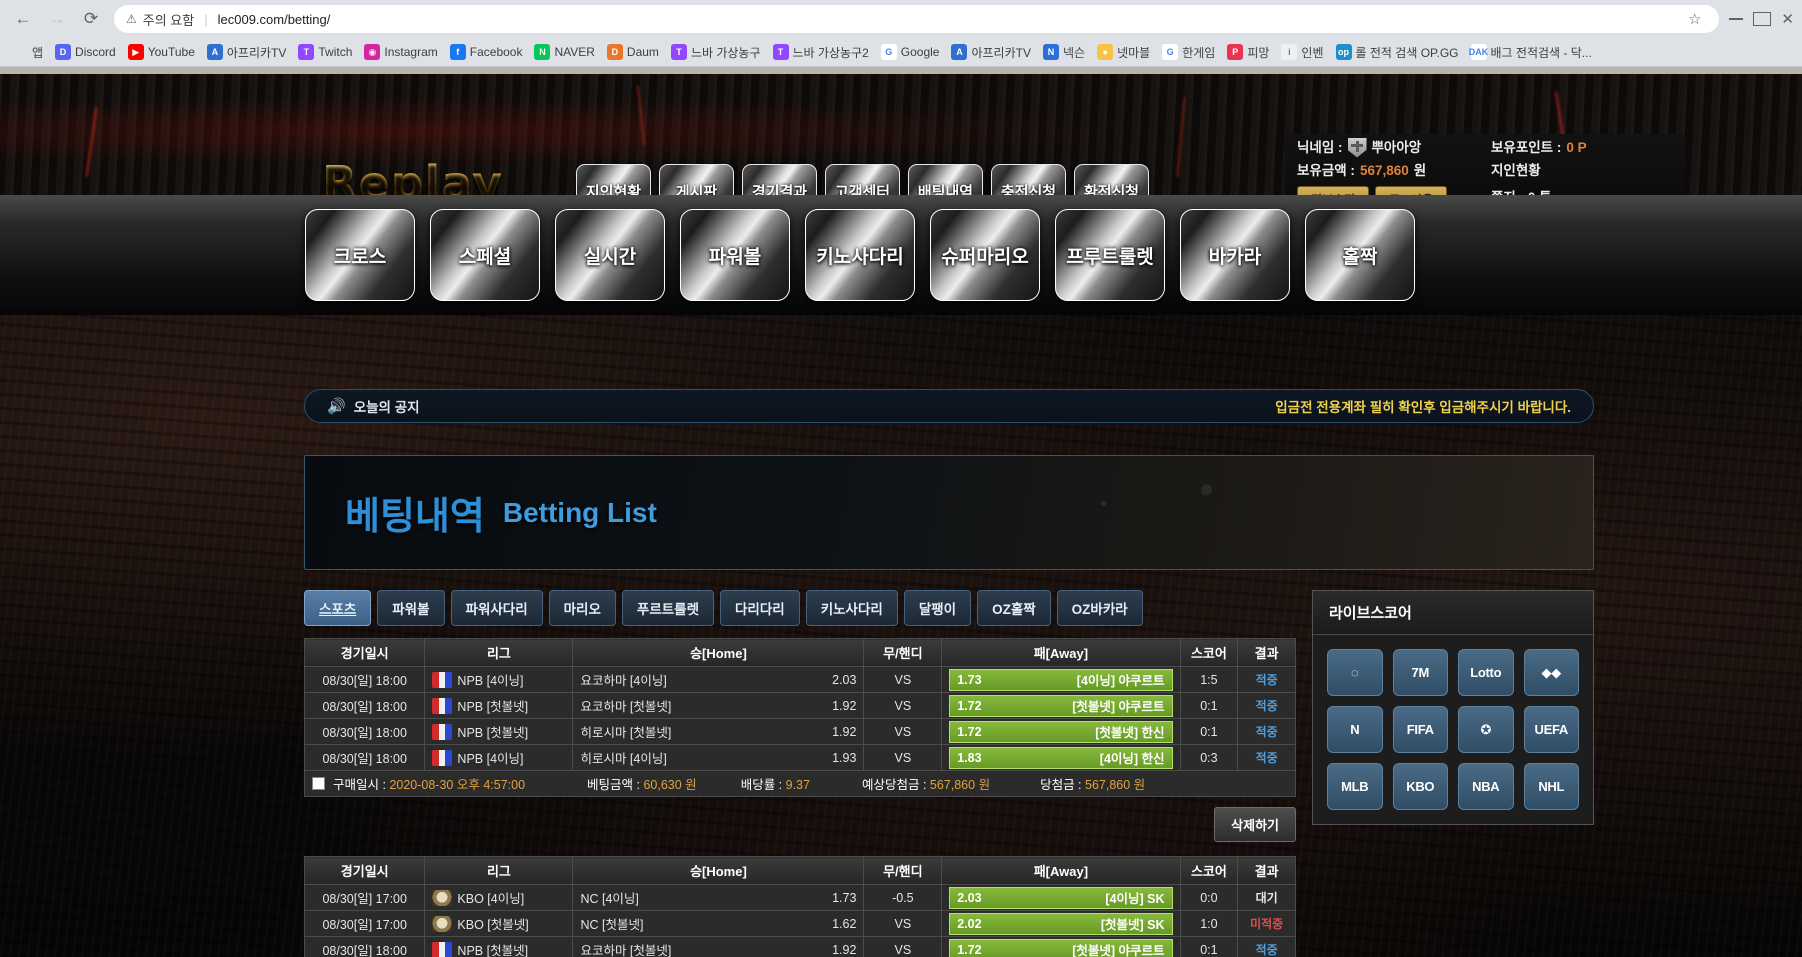 This screenshot has width=1802, height=957. What do you see at coordinates (1001, 52) in the screenshot?
I see `bookmark-label: 아프리카TV` at bounding box center [1001, 52].